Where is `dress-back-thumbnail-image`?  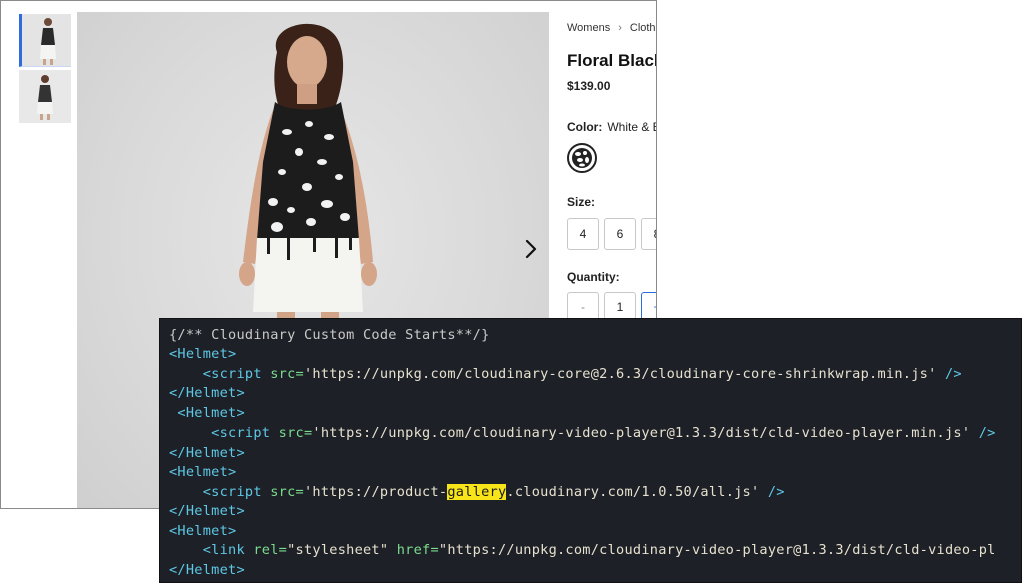
dress-back-thumbnail-image is located at coordinates (45, 96).